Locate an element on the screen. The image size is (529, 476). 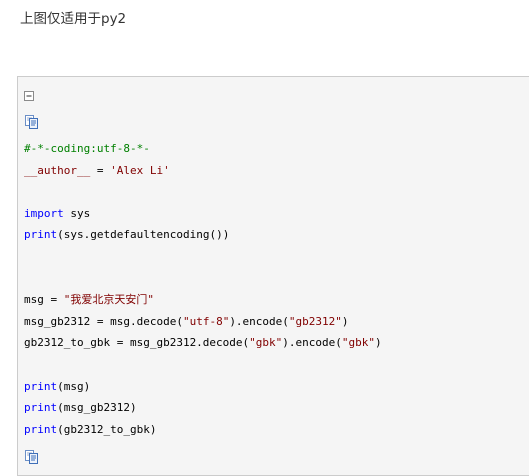
code-token: msg = is located at coordinates (44, 300).